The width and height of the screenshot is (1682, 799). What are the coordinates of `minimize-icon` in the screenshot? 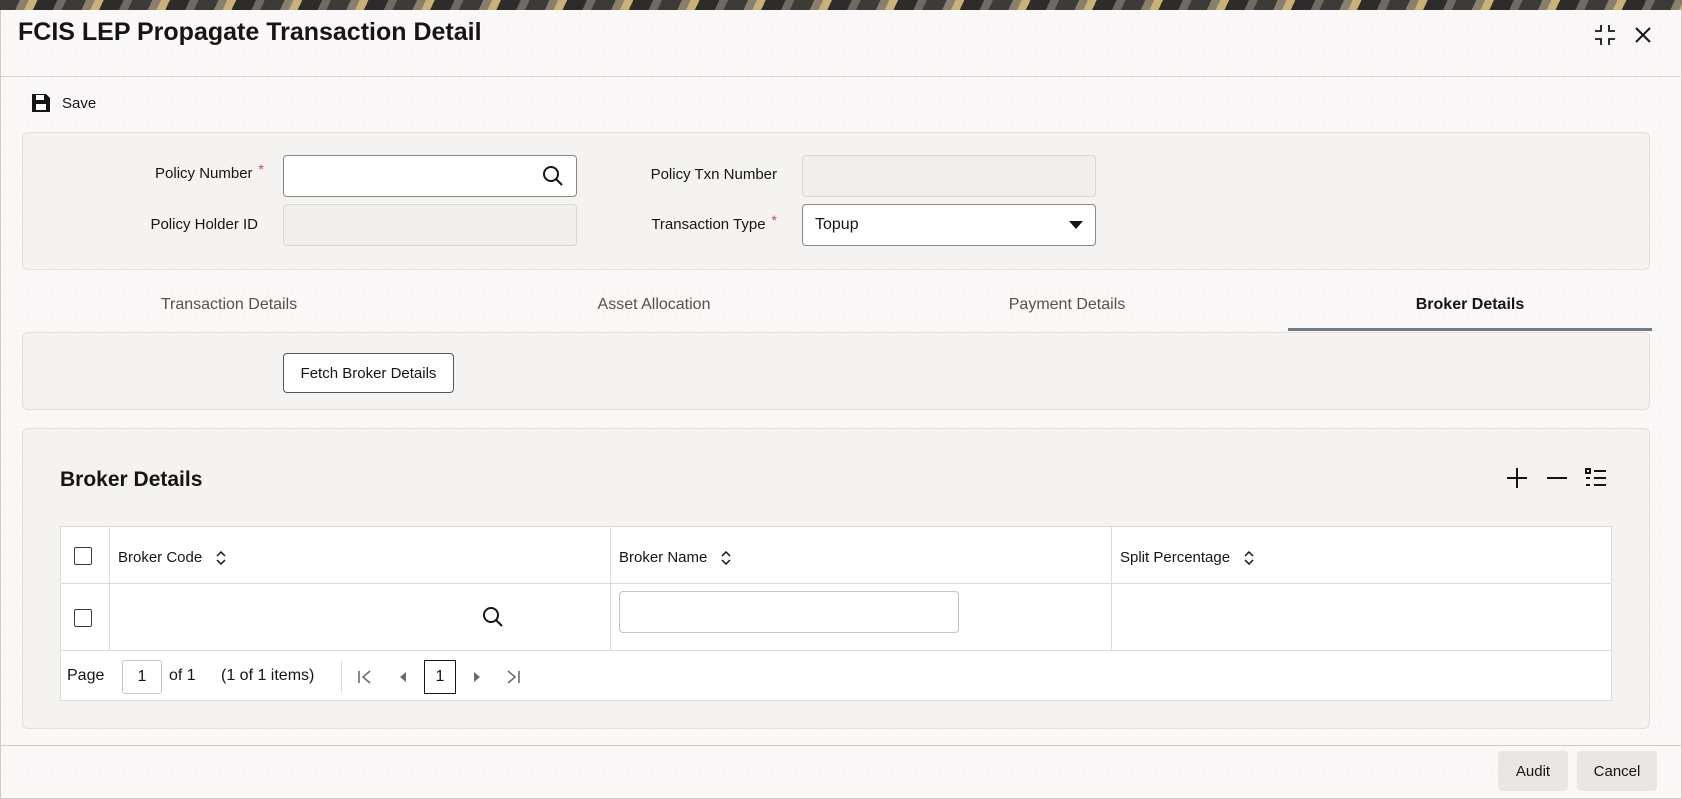 It's located at (1605, 35).